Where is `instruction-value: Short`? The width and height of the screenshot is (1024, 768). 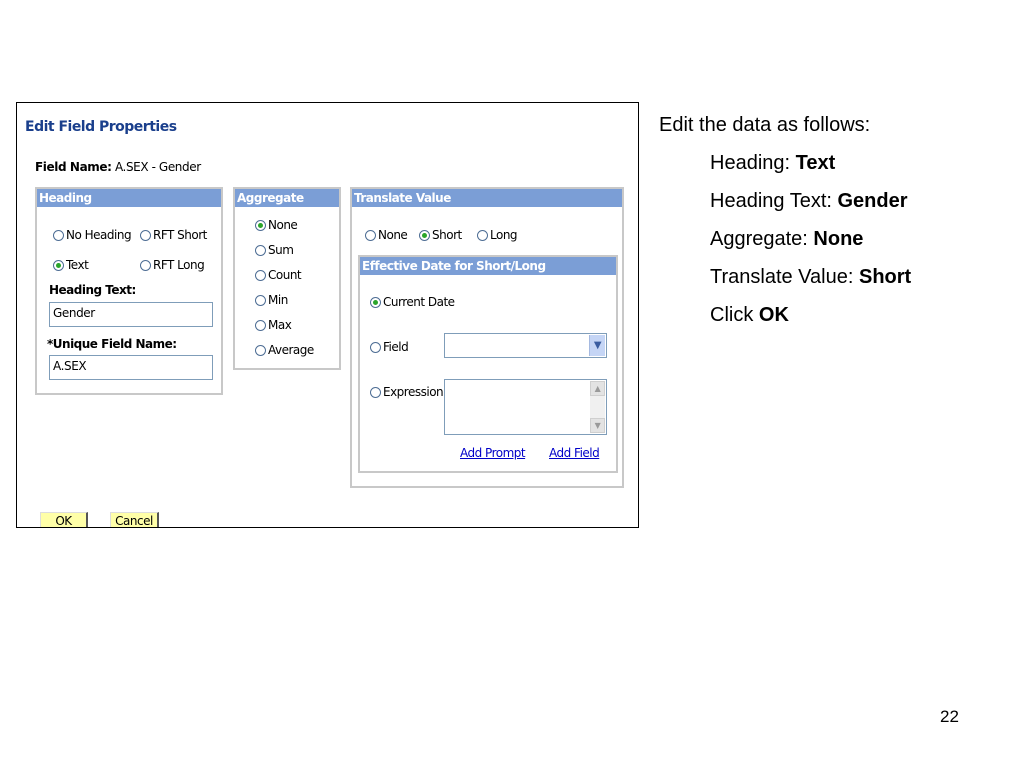
instruction-value: Short is located at coordinates (885, 277).